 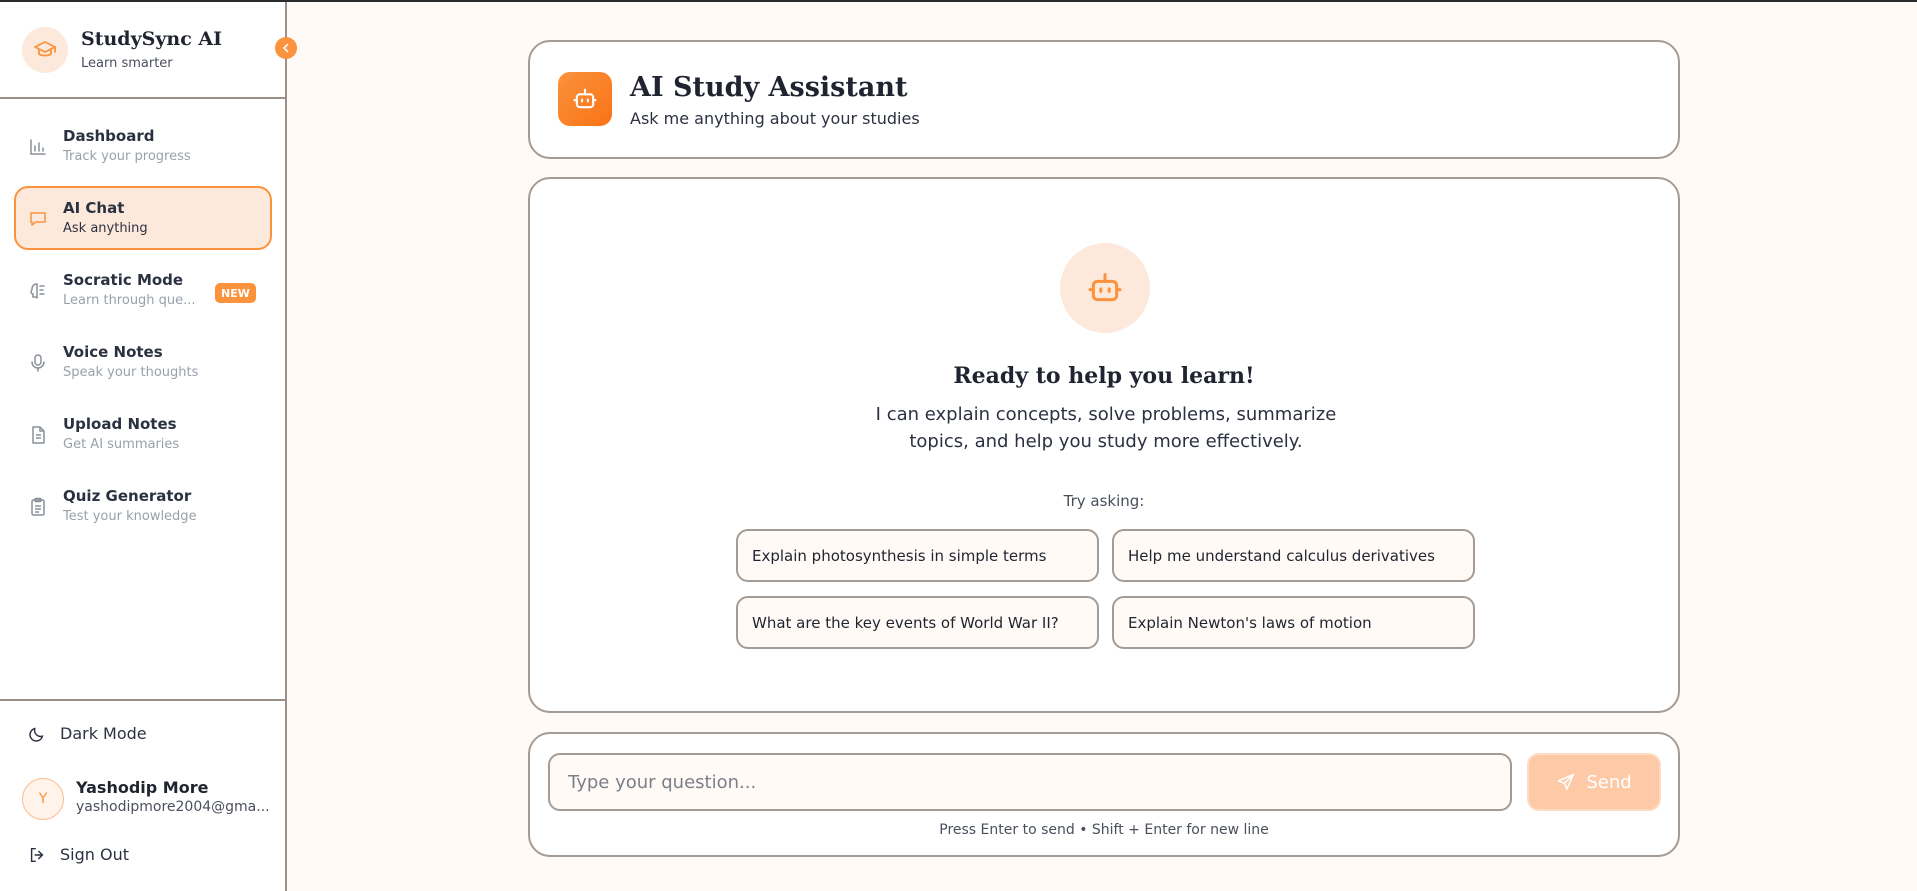 I want to click on sidebar-item-sublabel: Get AI summaries, so click(x=121, y=444).